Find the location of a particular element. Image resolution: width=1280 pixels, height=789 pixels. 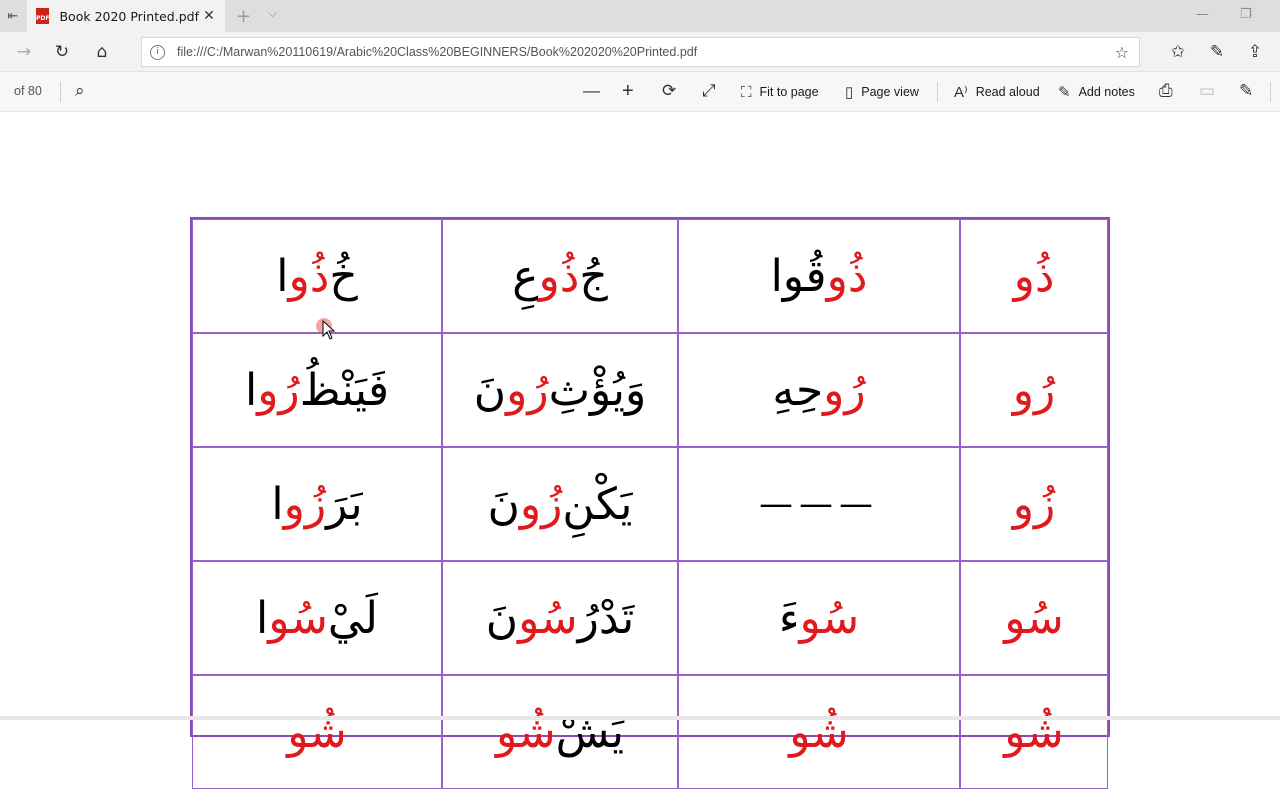

save-icon: ▭ is located at coordinates (1207, 91).